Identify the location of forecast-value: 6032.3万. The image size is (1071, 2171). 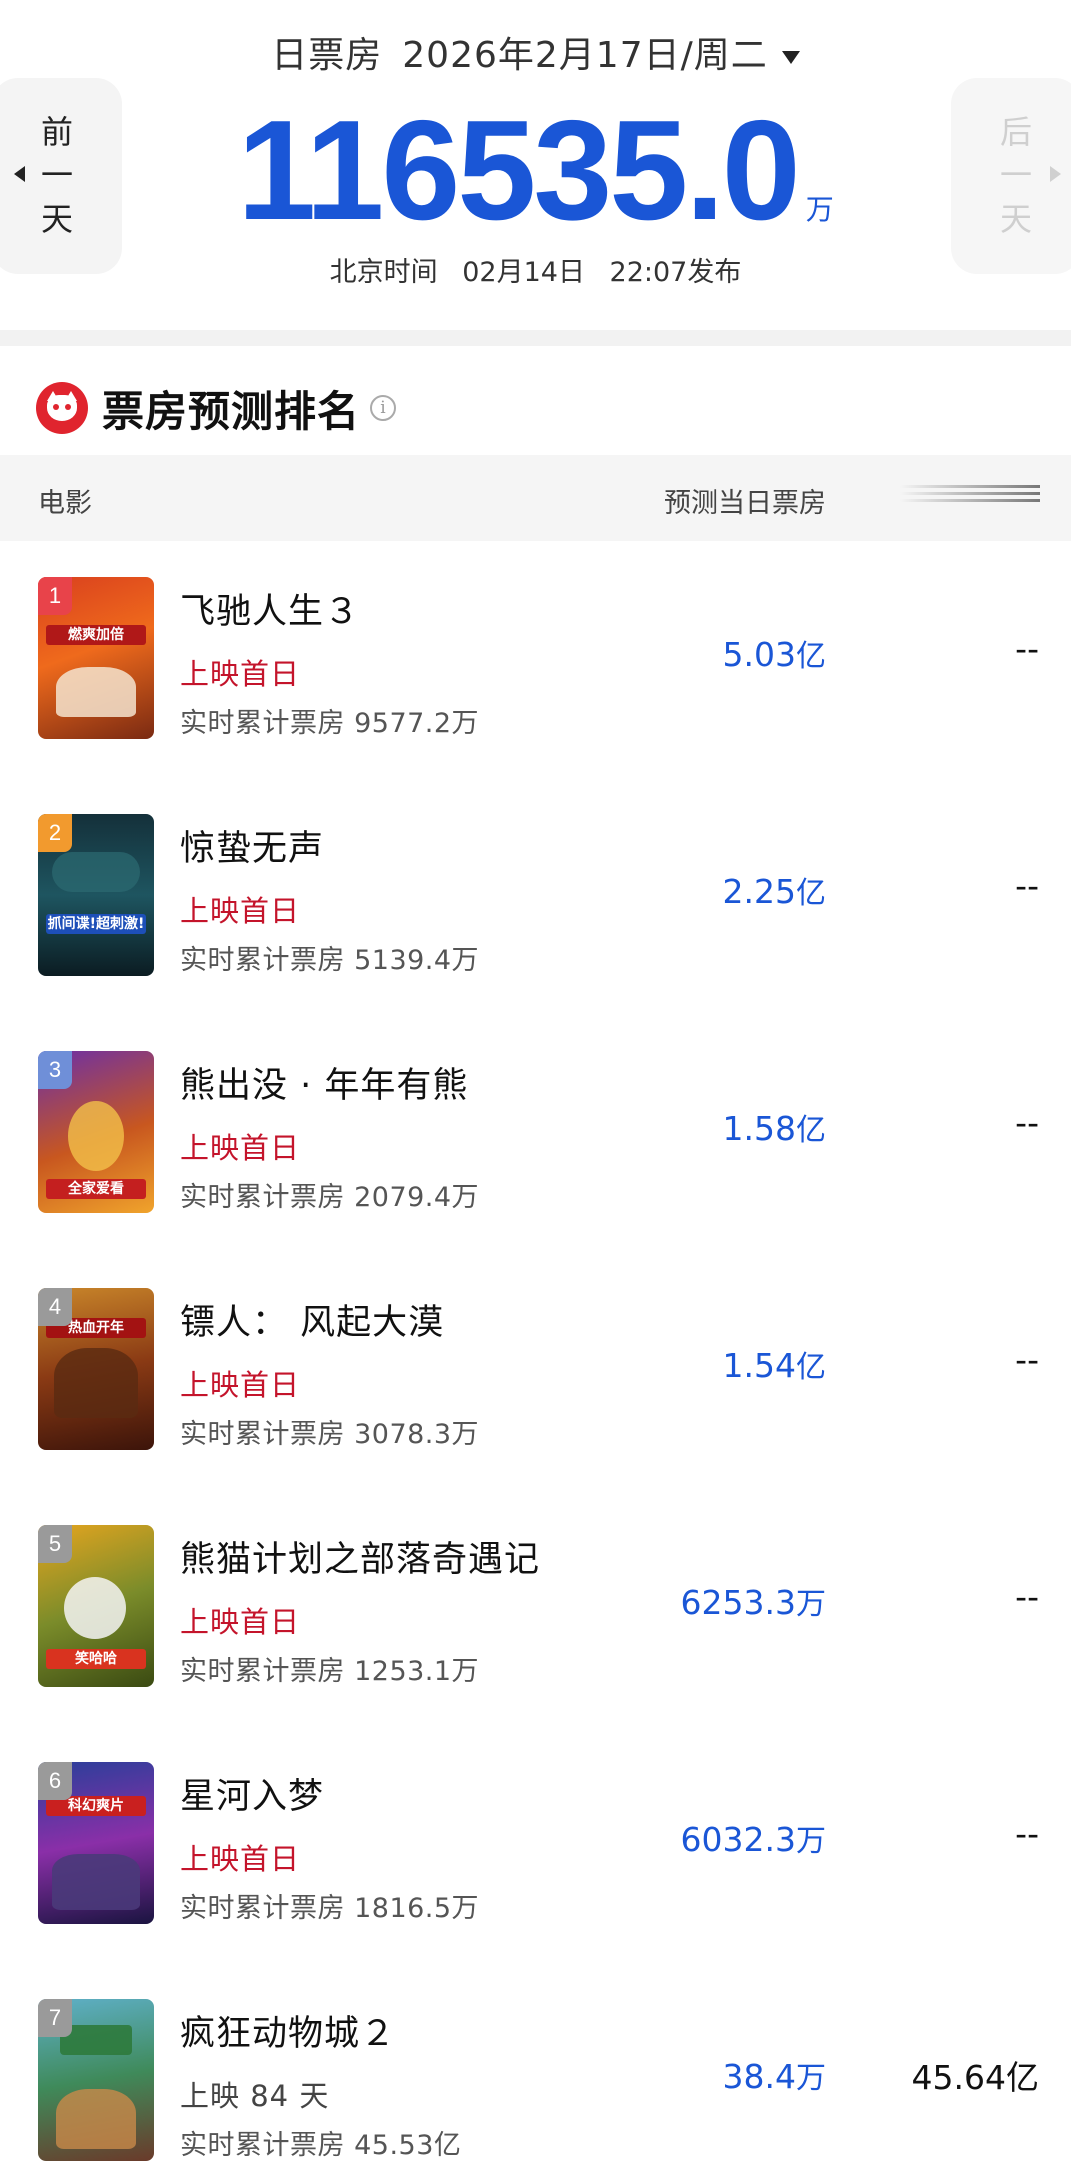
(753, 1838).